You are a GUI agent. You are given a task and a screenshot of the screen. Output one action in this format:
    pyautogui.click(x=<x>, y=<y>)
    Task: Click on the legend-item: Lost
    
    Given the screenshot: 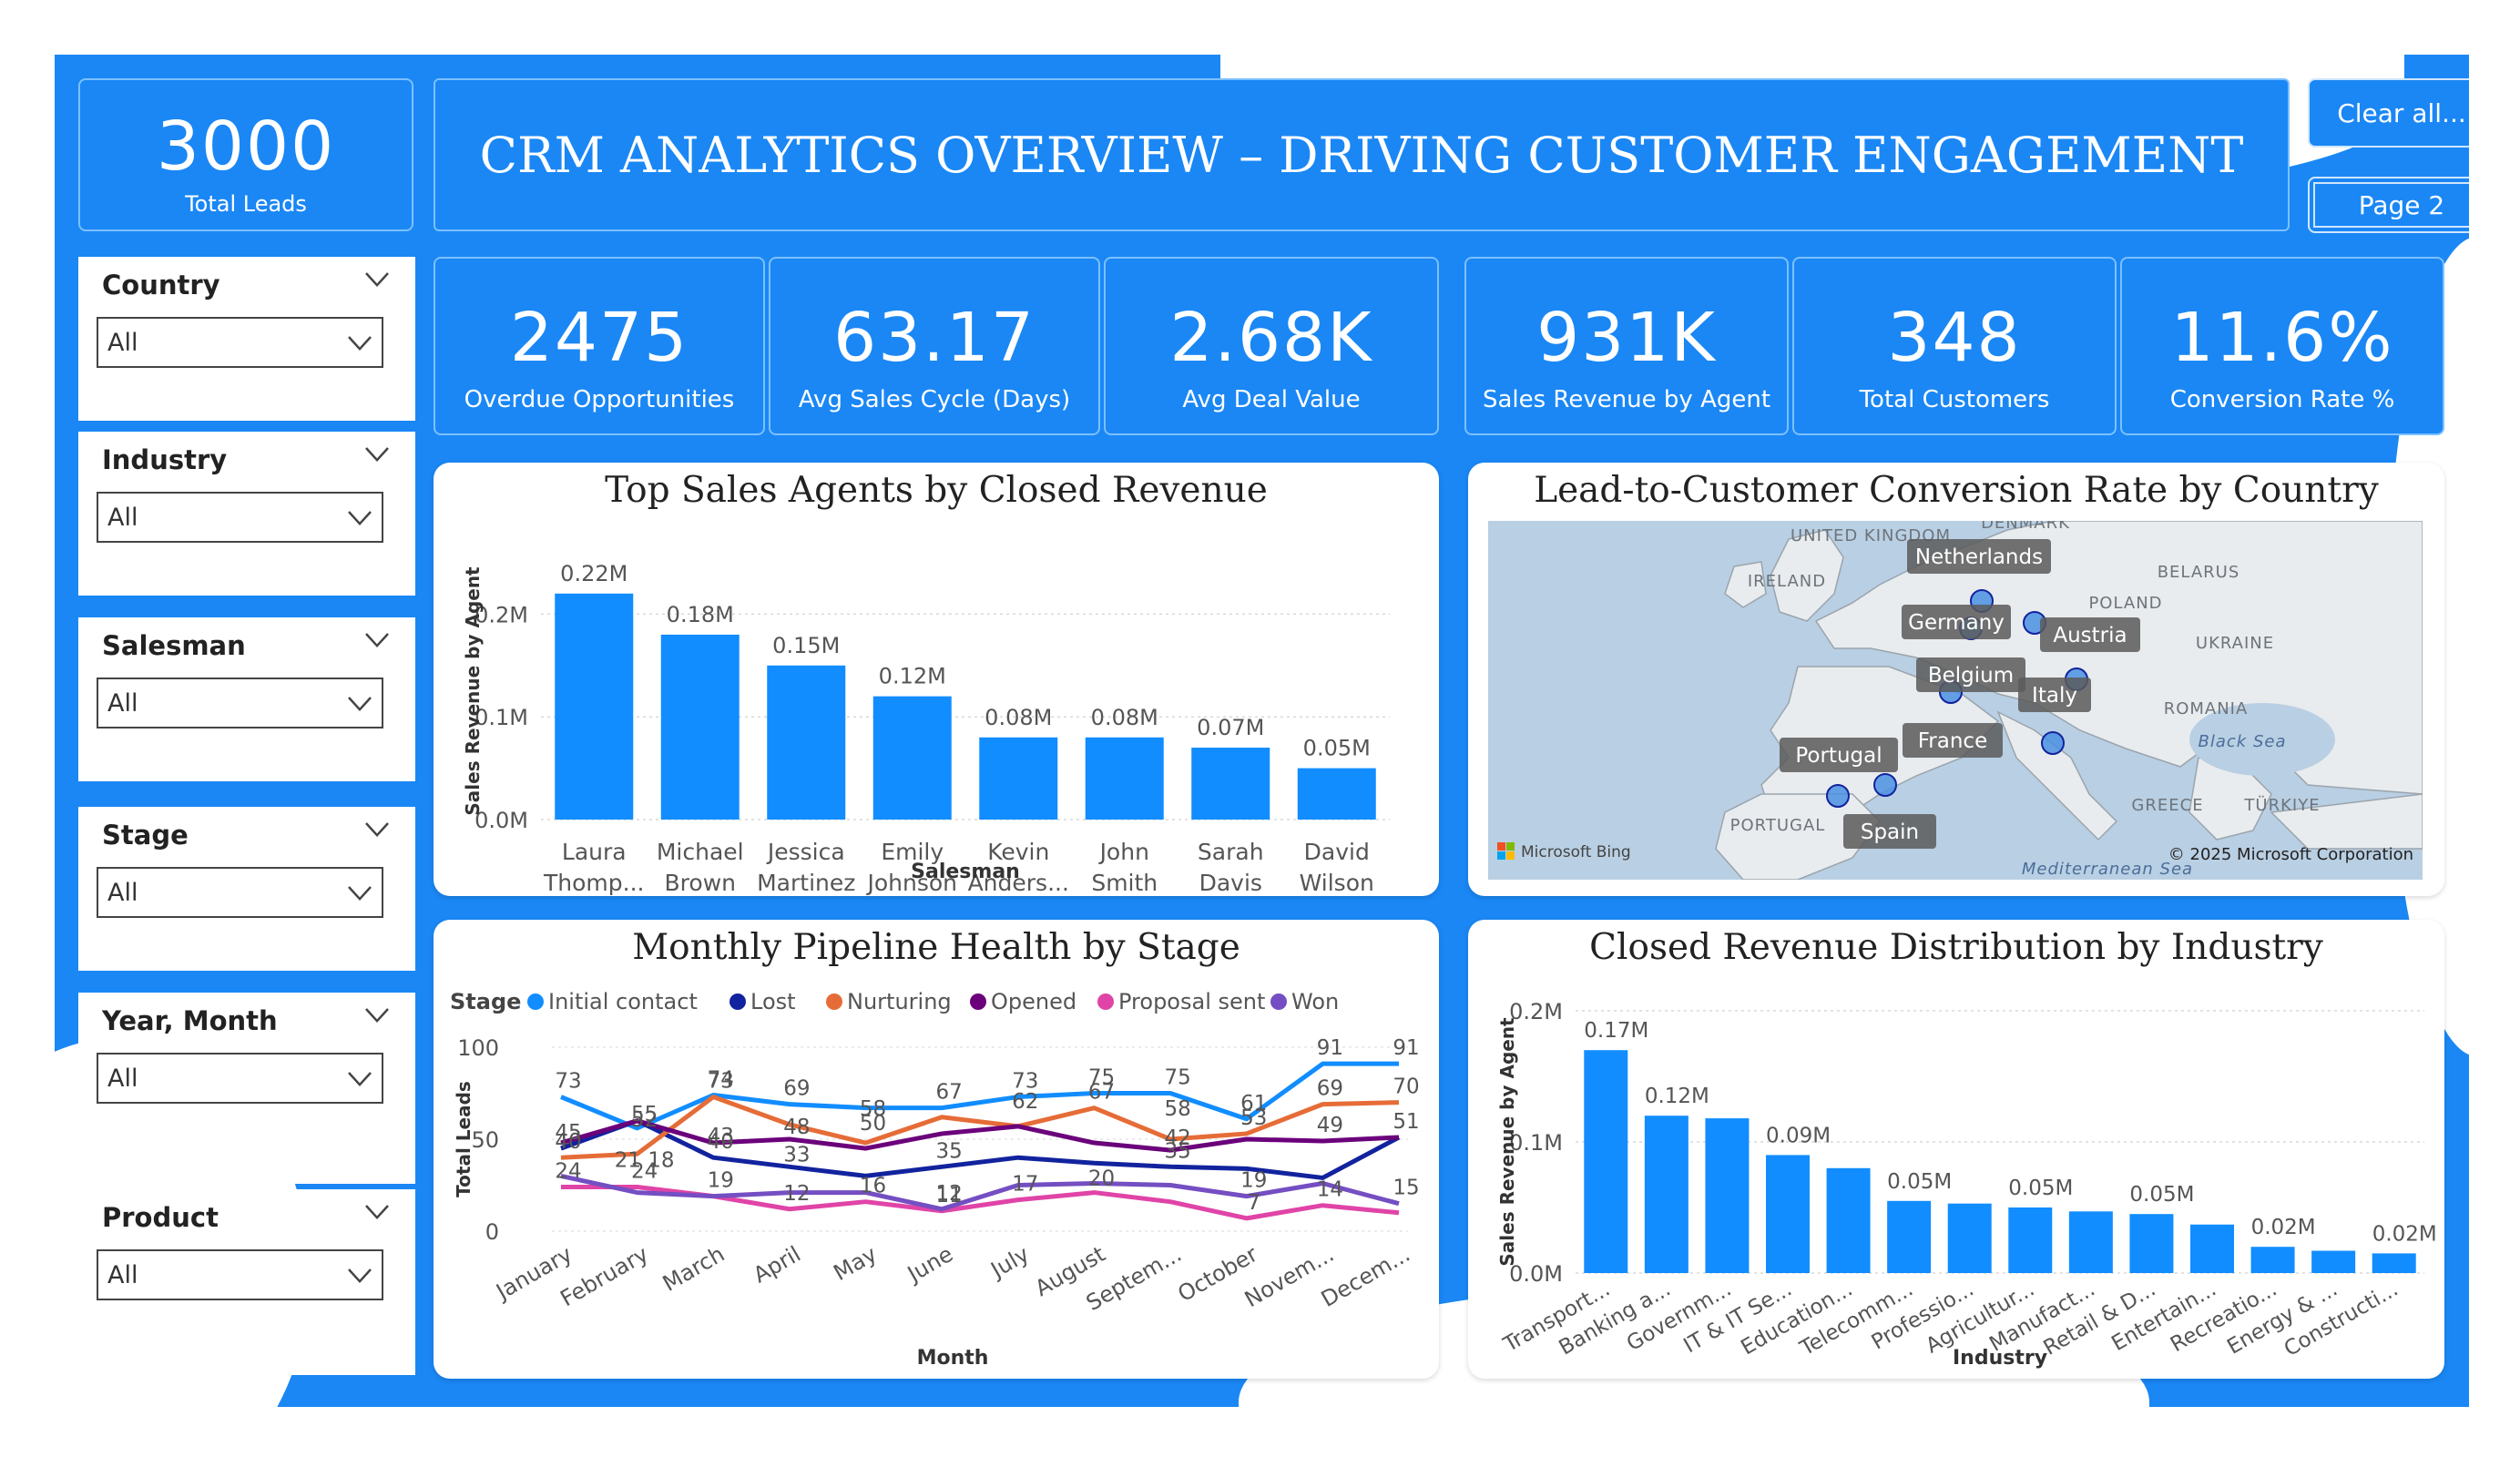 What is the action you would take?
    pyautogui.click(x=773, y=1001)
    